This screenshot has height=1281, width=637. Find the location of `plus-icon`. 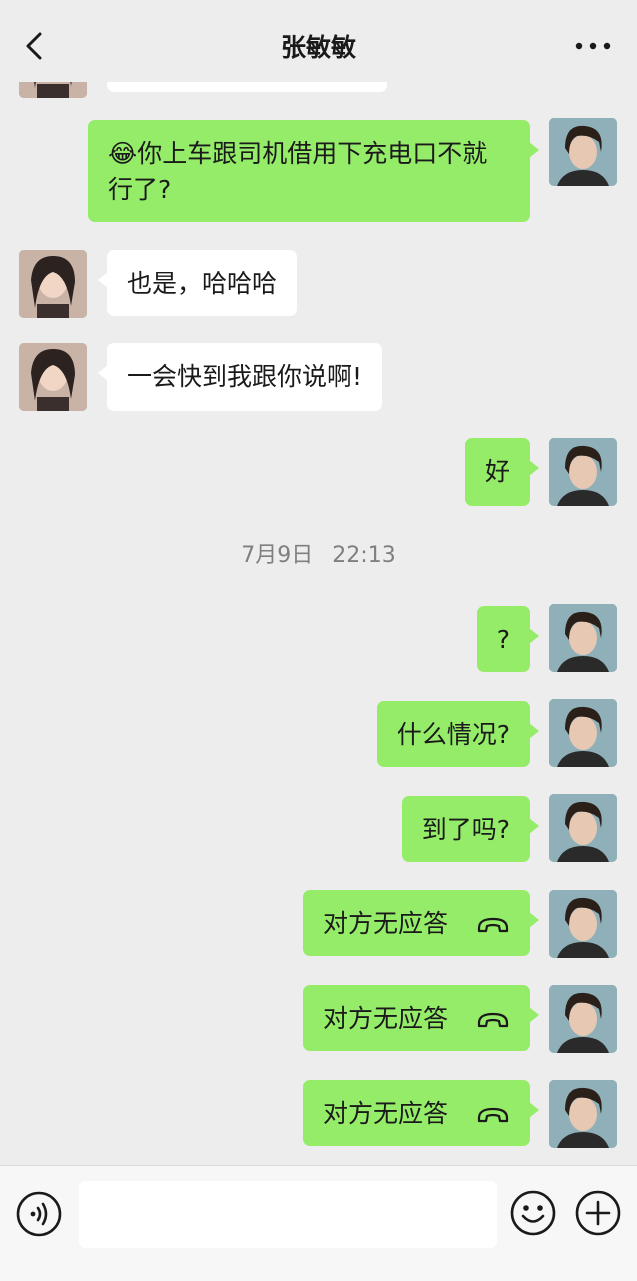

plus-icon is located at coordinates (598, 1213).